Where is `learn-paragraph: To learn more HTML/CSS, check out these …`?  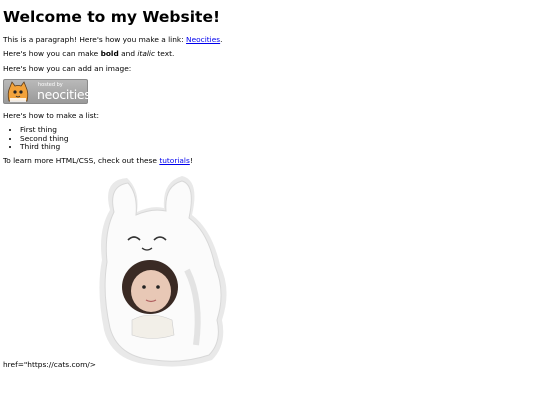 learn-paragraph: To learn more HTML/CSS, check out these … is located at coordinates (98, 160).